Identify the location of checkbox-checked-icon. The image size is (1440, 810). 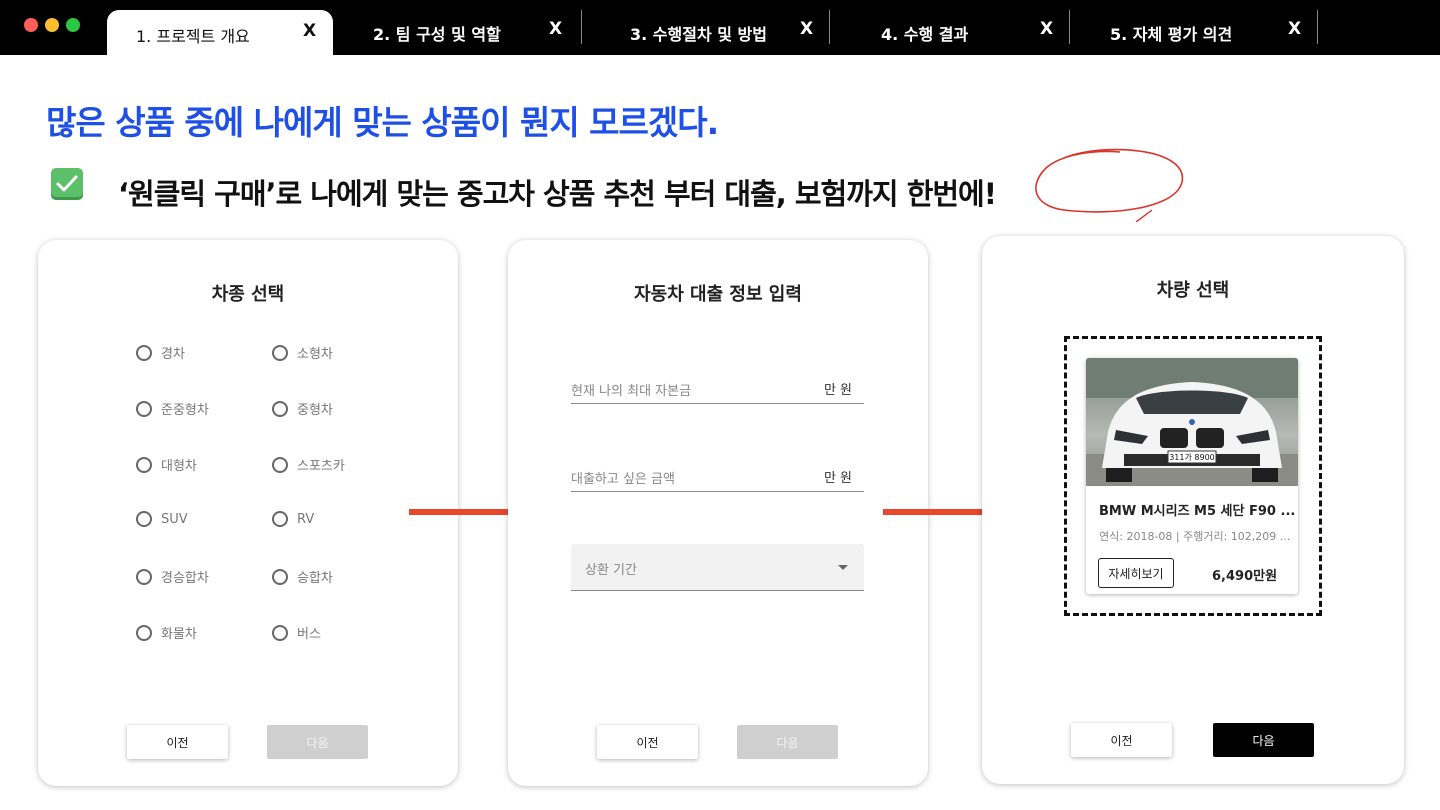
(67, 184).